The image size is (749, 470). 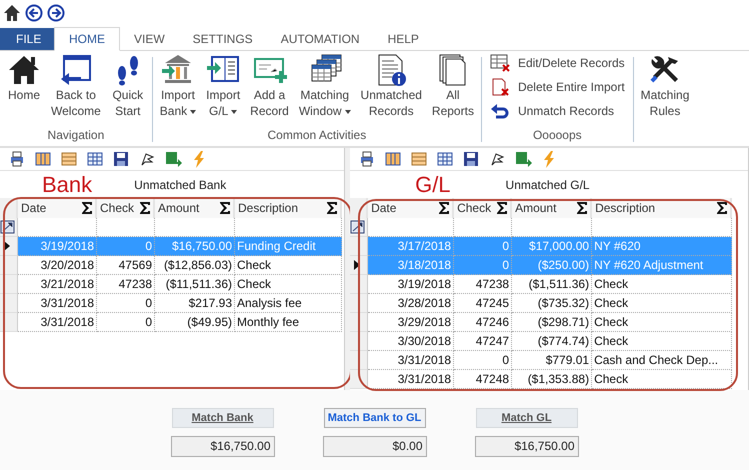 What do you see at coordinates (411, 322) in the screenshot?
I see `table-cell: 3/29/2018` at bounding box center [411, 322].